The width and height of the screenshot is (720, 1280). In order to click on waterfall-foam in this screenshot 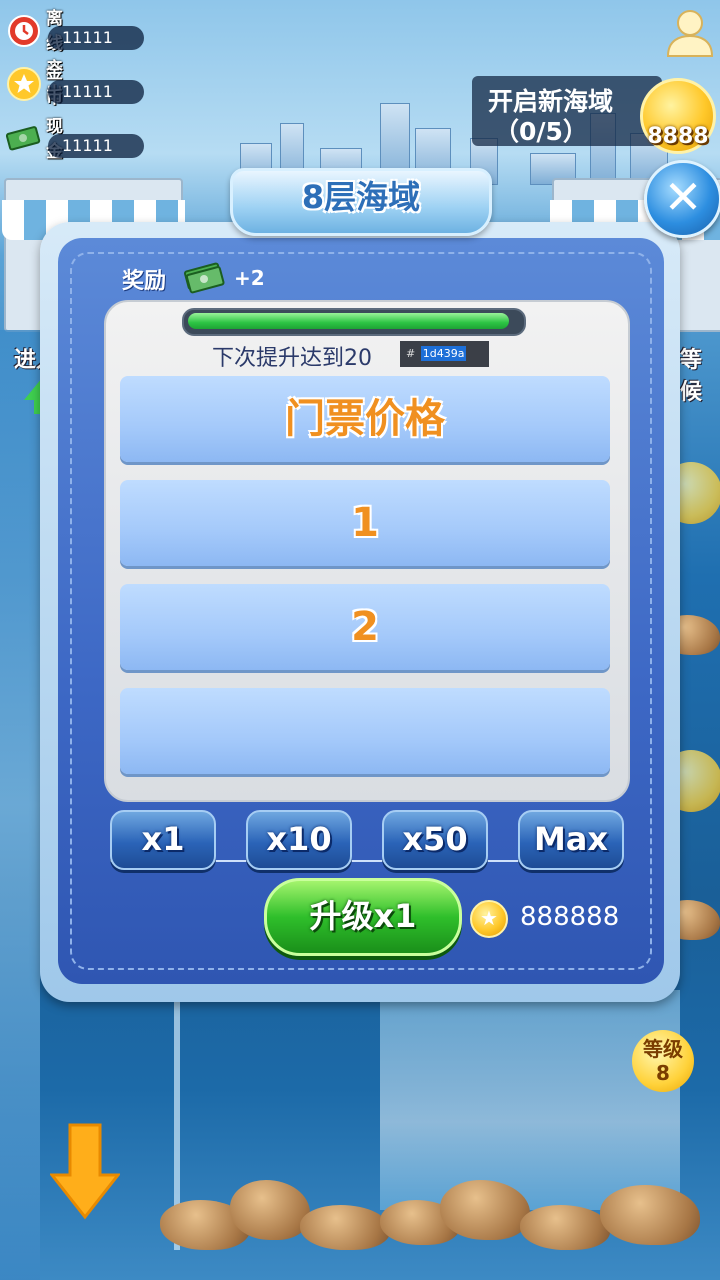, I will do `click(530, 1100)`.